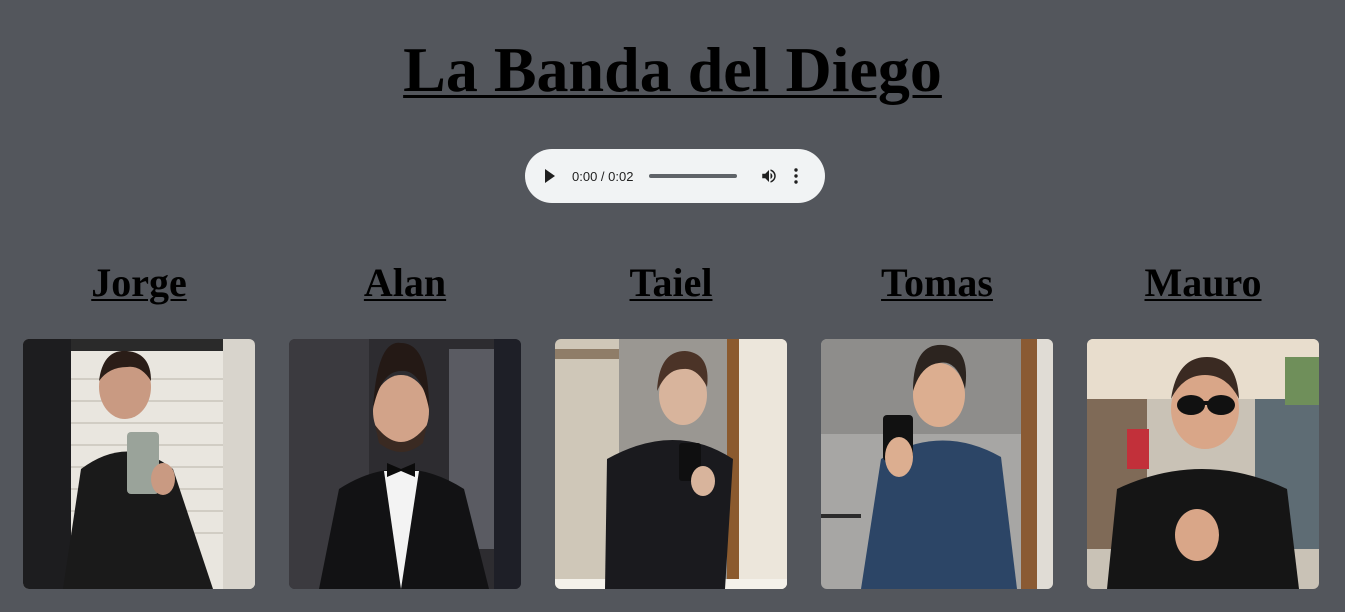 This screenshot has height=612, width=1345. I want to click on member-card: Jorge, so click(139, 419).